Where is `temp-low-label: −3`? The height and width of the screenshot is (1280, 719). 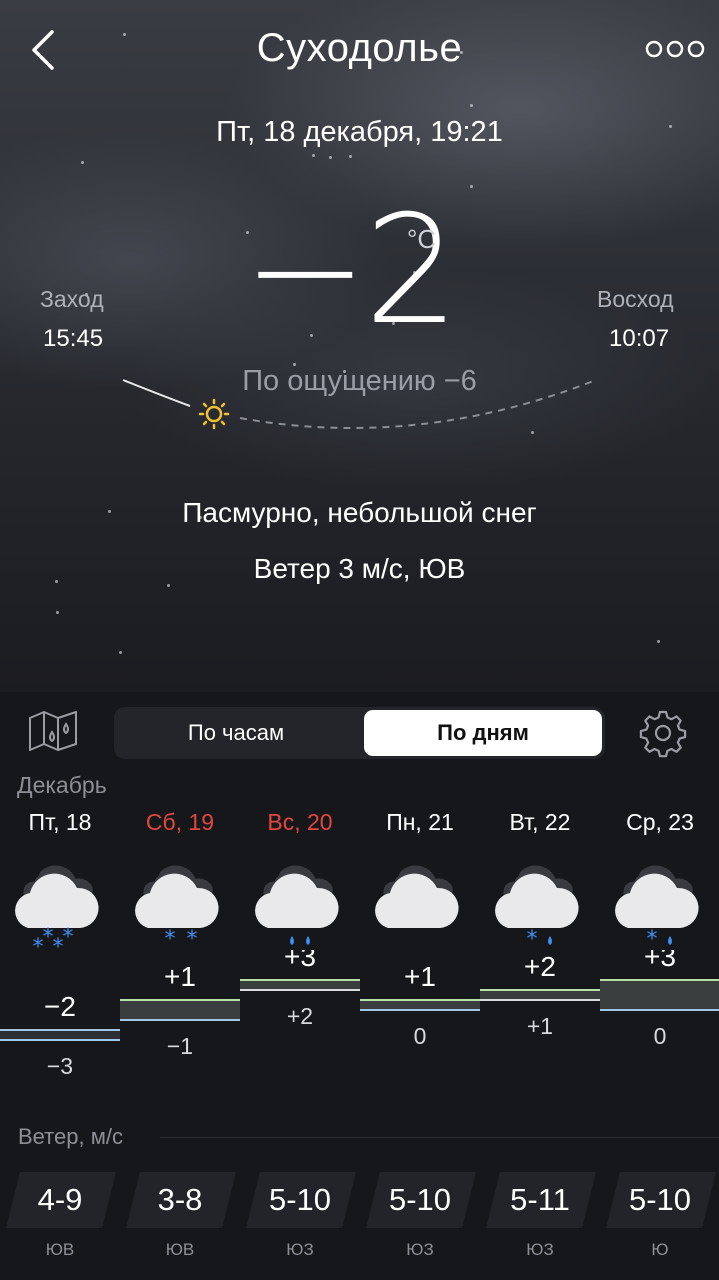 temp-low-label: −3 is located at coordinates (60, 1066).